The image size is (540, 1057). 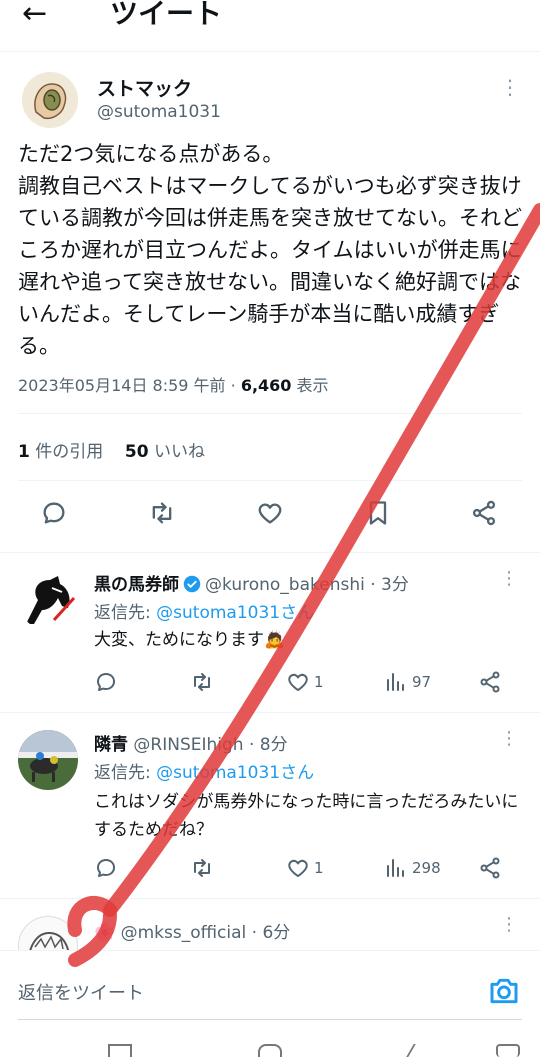 I want to click on reply-header: 🌸 @mkss_official · 6分, so click(x=192, y=933).